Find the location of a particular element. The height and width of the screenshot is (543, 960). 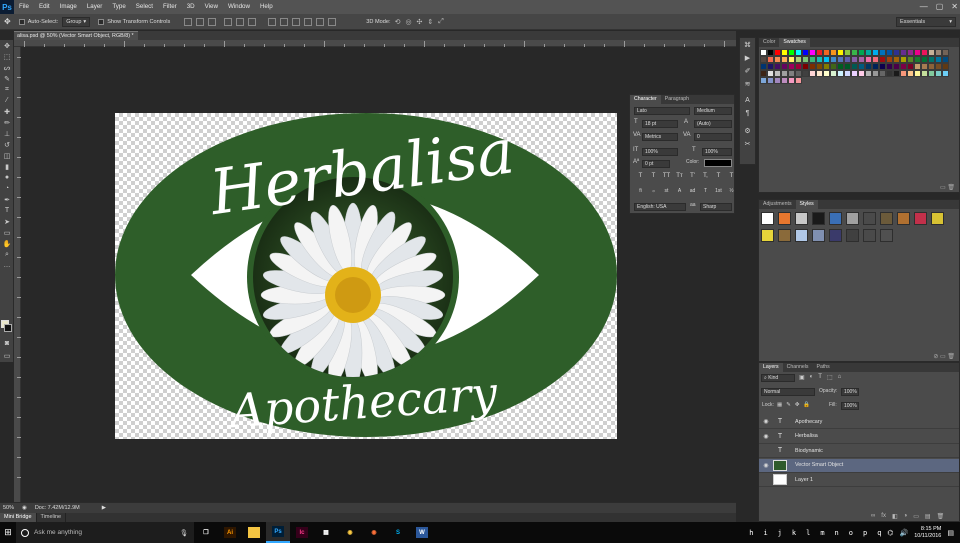

eyedropper-tool-icon: ⁄ is located at coordinates (7, 100).